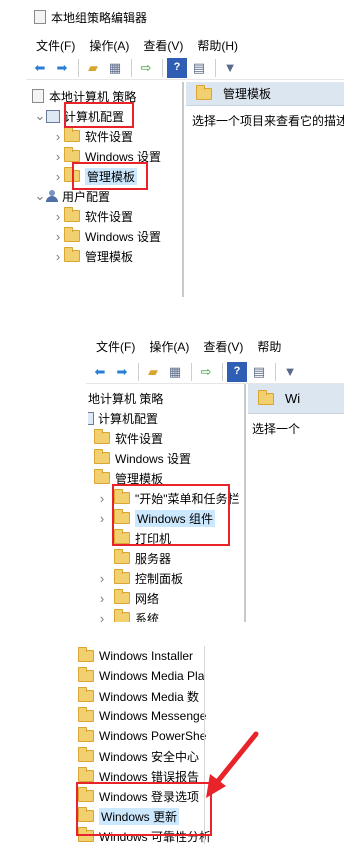  I want to click on list-item: Windows PowerShe, so click(142, 736).